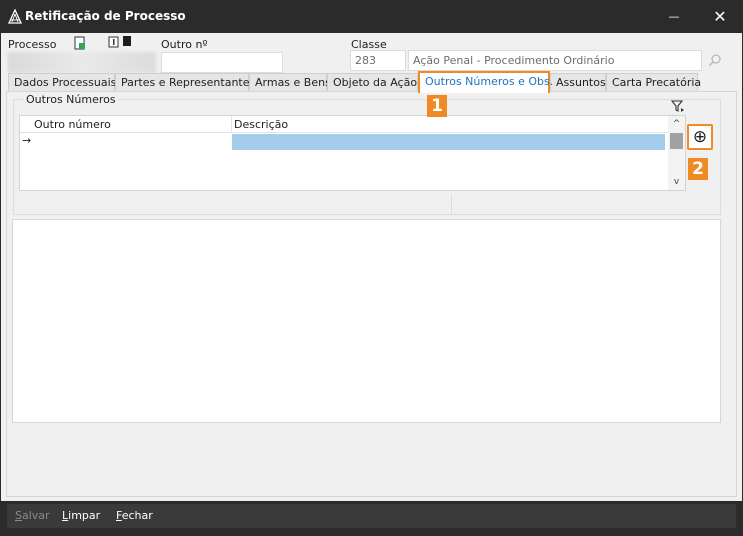 The image size is (743, 536). I want to click on square-icon, so click(127, 41).